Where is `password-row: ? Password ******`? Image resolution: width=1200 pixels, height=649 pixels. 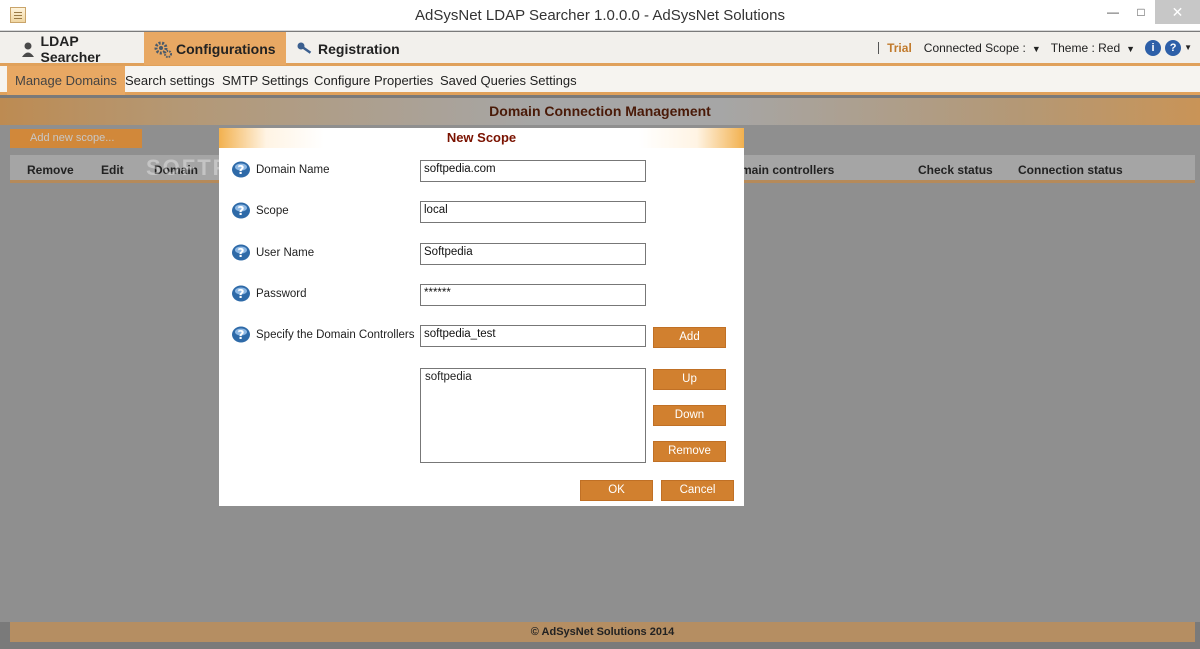 password-row: ? Password ****** is located at coordinates (481, 295).